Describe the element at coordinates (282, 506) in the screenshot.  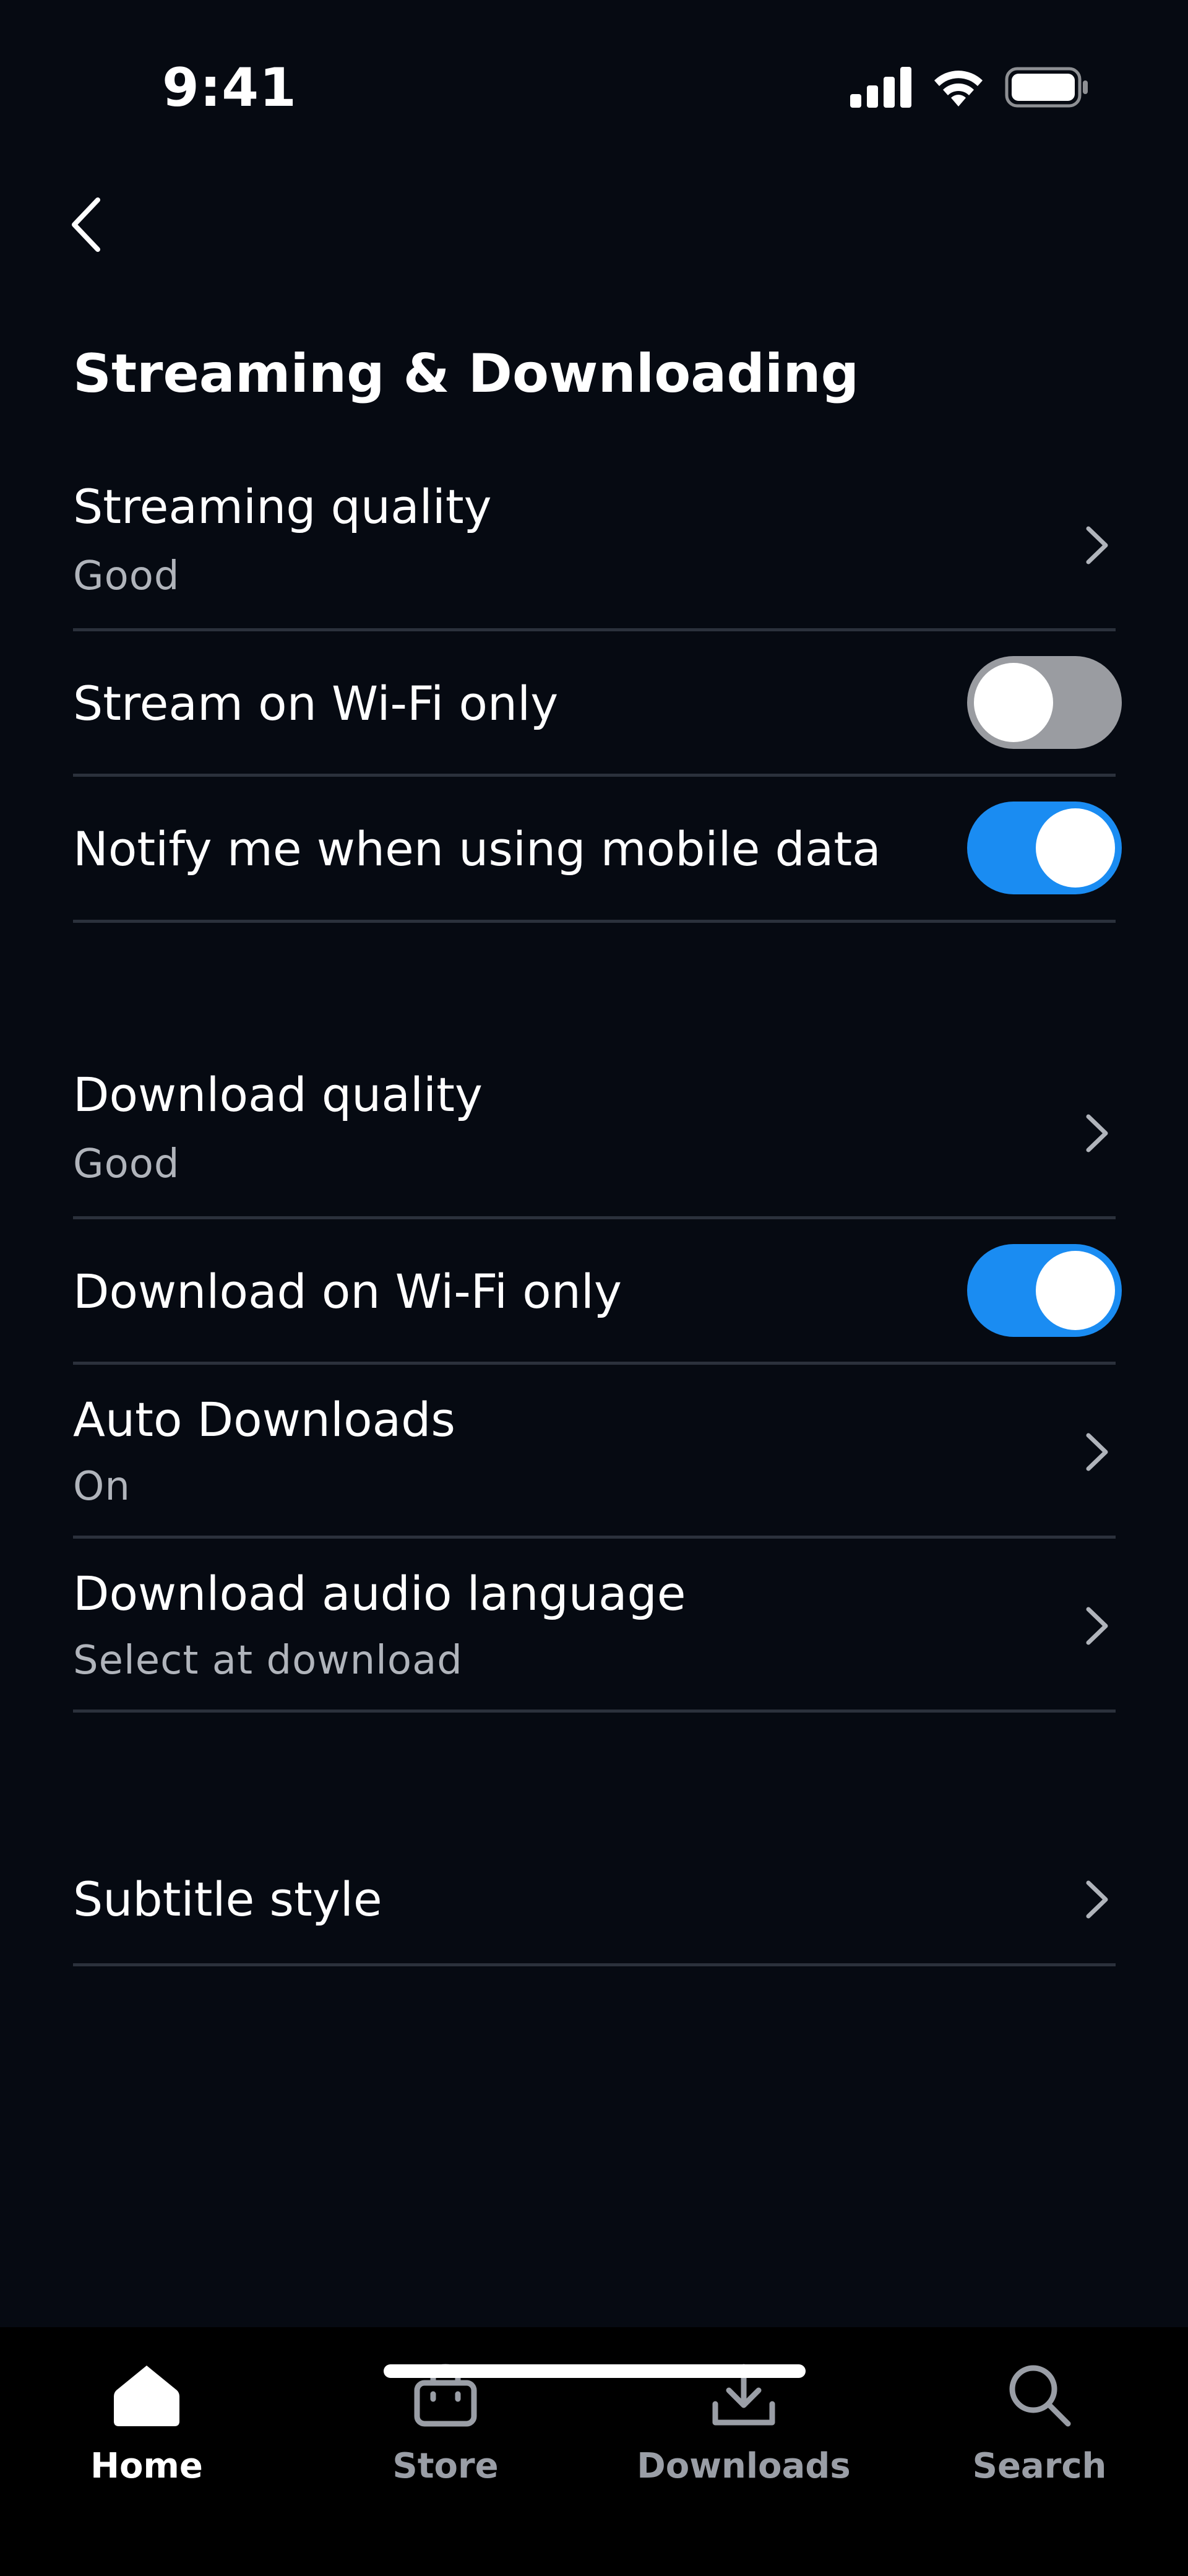
I see `streaming-quality-label: Streaming quality` at that location.